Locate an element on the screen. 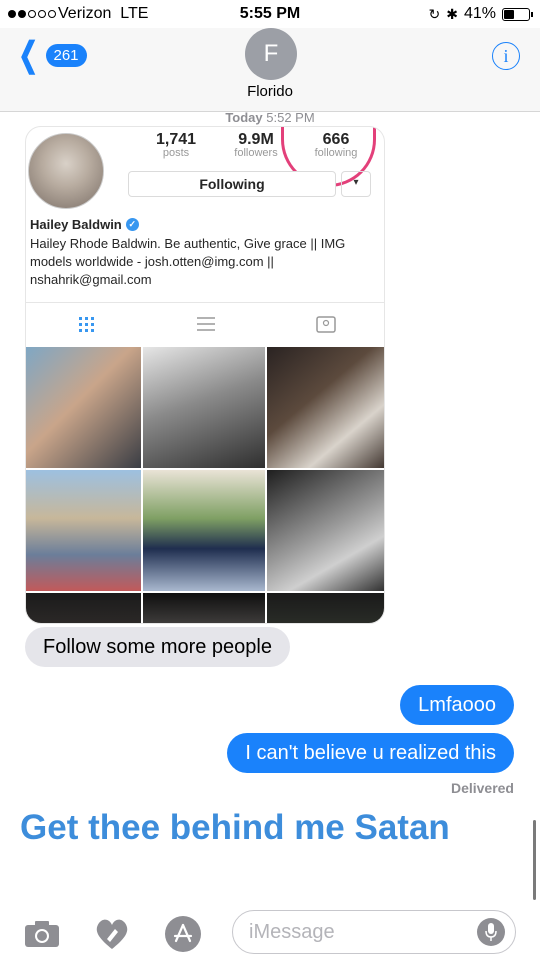 This screenshot has width=540, height=960. divider is located at coordinates (205, 302).